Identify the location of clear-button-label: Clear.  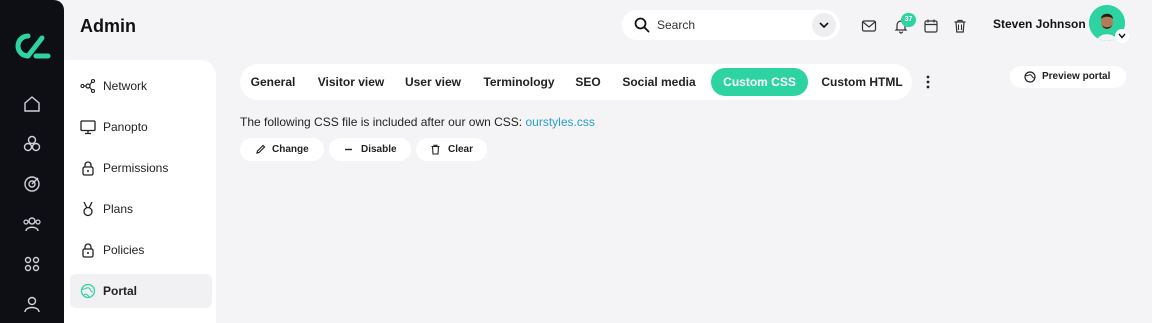
(461, 149).